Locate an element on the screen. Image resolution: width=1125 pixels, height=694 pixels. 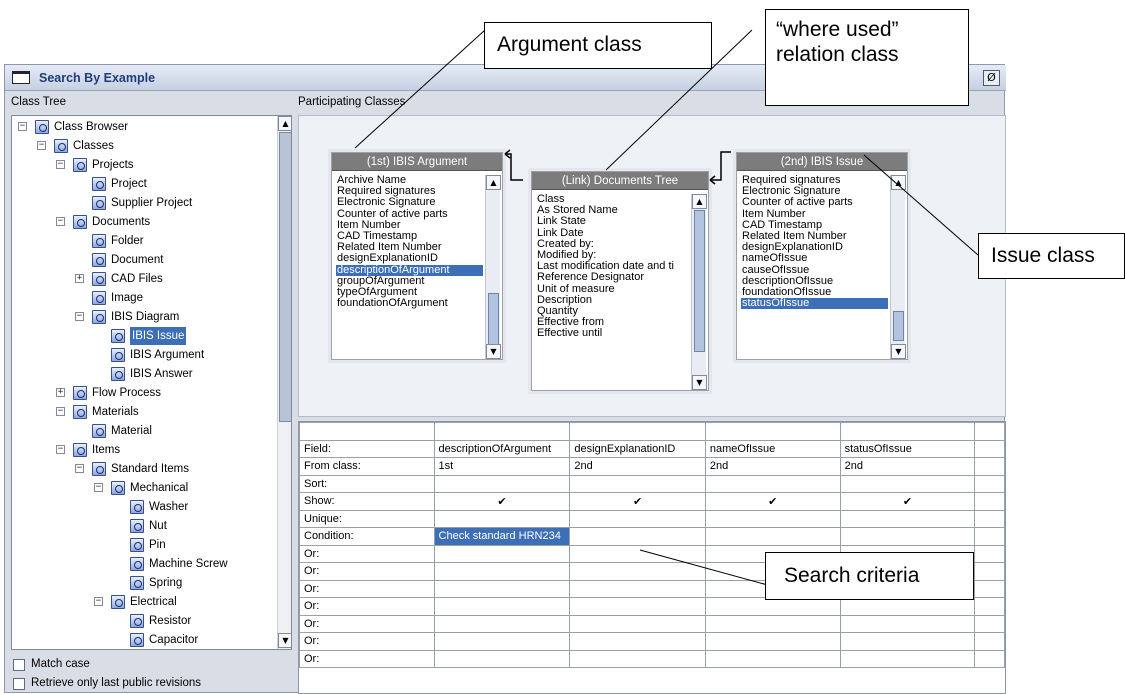
grid-header-row is located at coordinates (652, 431).